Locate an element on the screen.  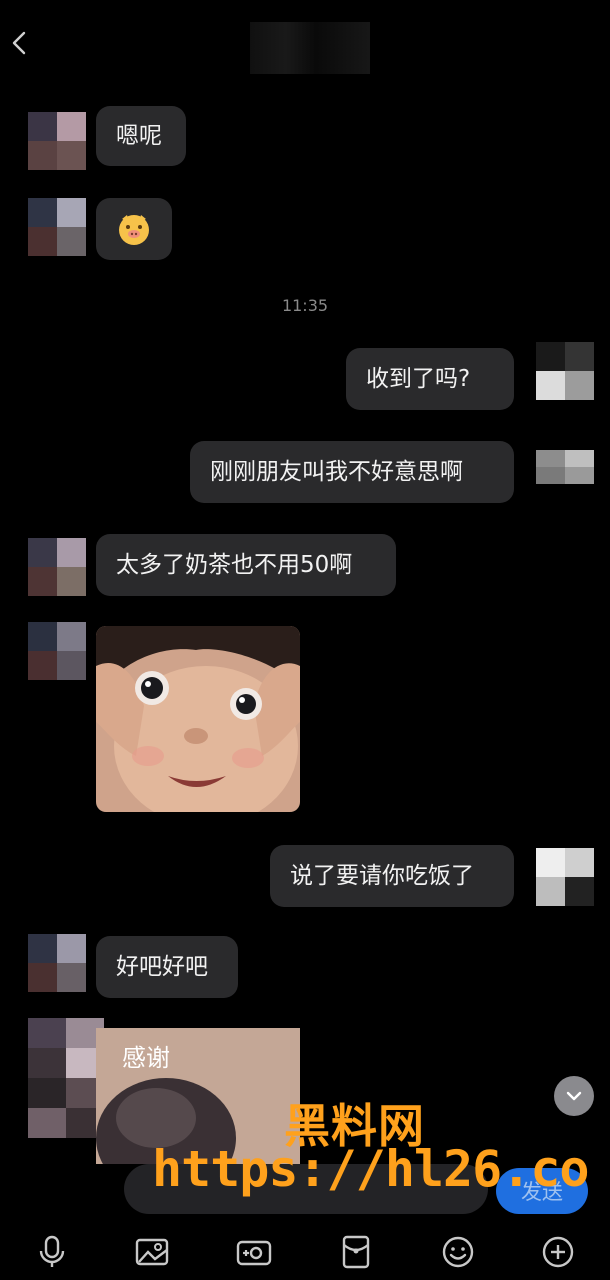
image-icon is located at coordinates (152, 1252).